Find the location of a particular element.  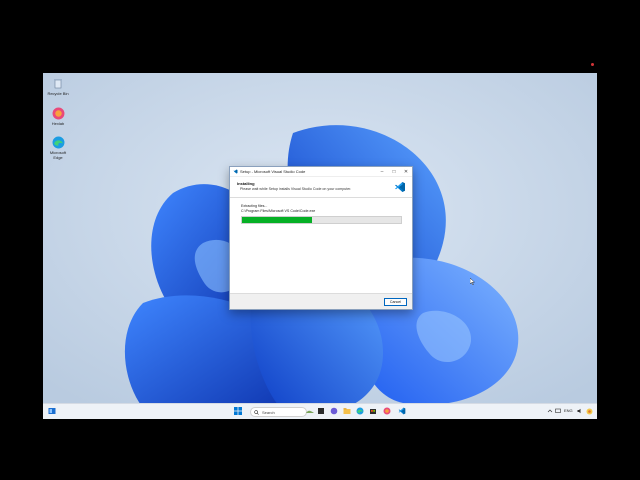

file-explorer-icon is located at coordinates (347, 411).